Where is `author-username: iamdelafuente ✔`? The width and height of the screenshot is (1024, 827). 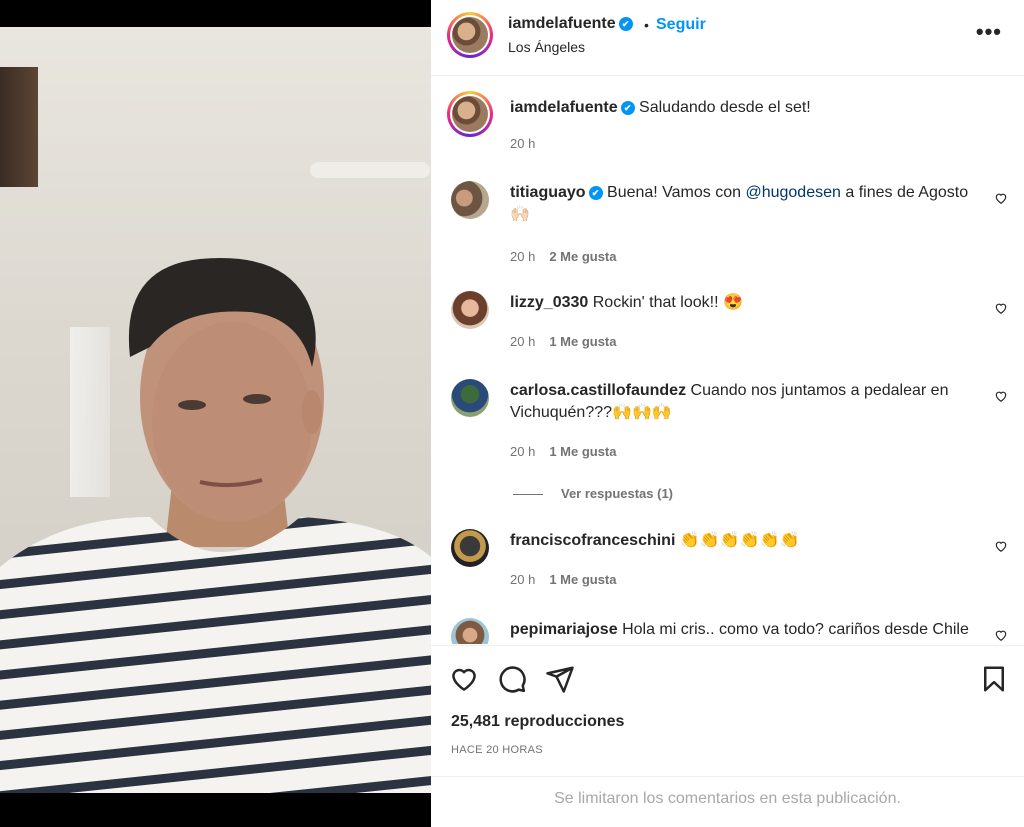
author-username: iamdelafuente ✔ is located at coordinates (570, 24).